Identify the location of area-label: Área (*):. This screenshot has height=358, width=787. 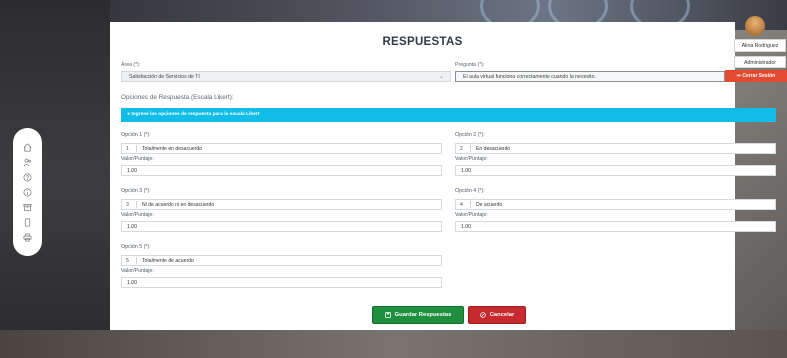
(131, 65).